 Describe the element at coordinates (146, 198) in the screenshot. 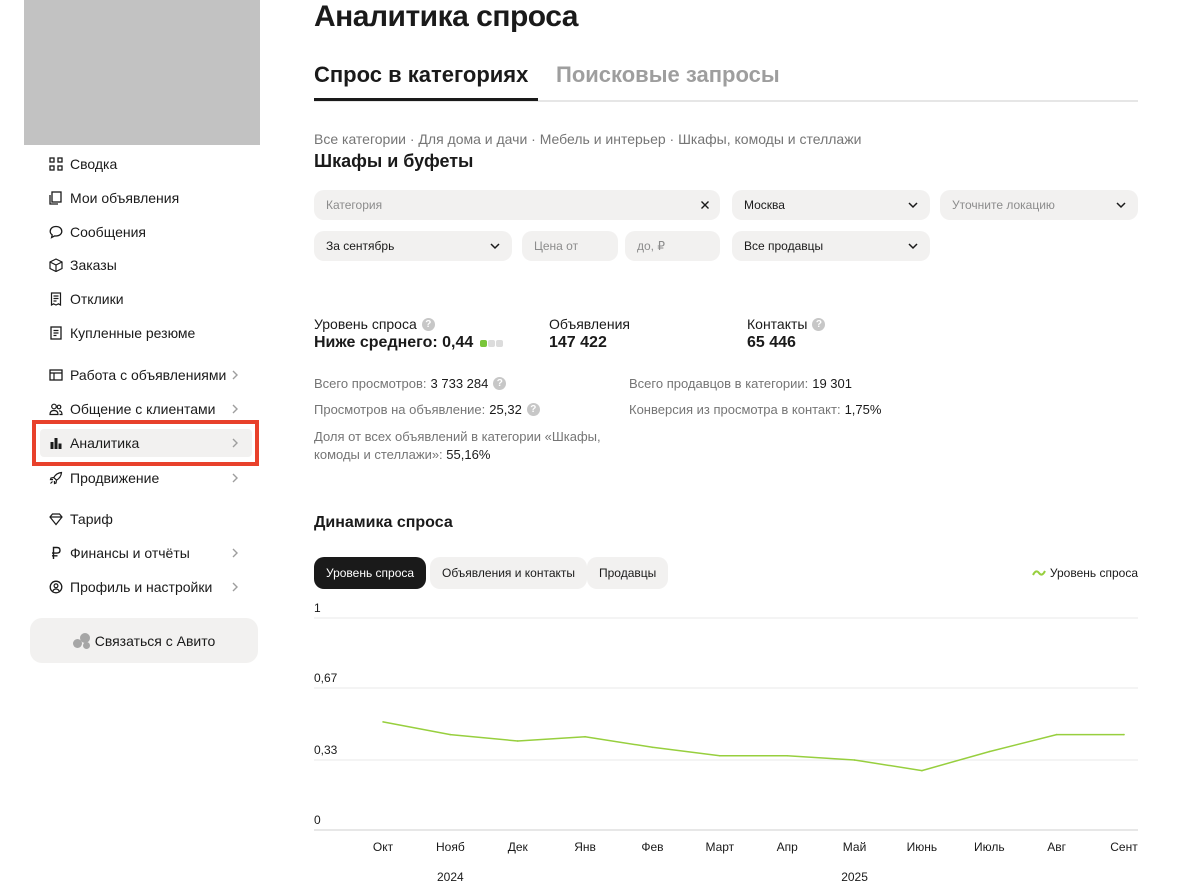

I see `sidebar-item-copy: Мои объявления` at that location.